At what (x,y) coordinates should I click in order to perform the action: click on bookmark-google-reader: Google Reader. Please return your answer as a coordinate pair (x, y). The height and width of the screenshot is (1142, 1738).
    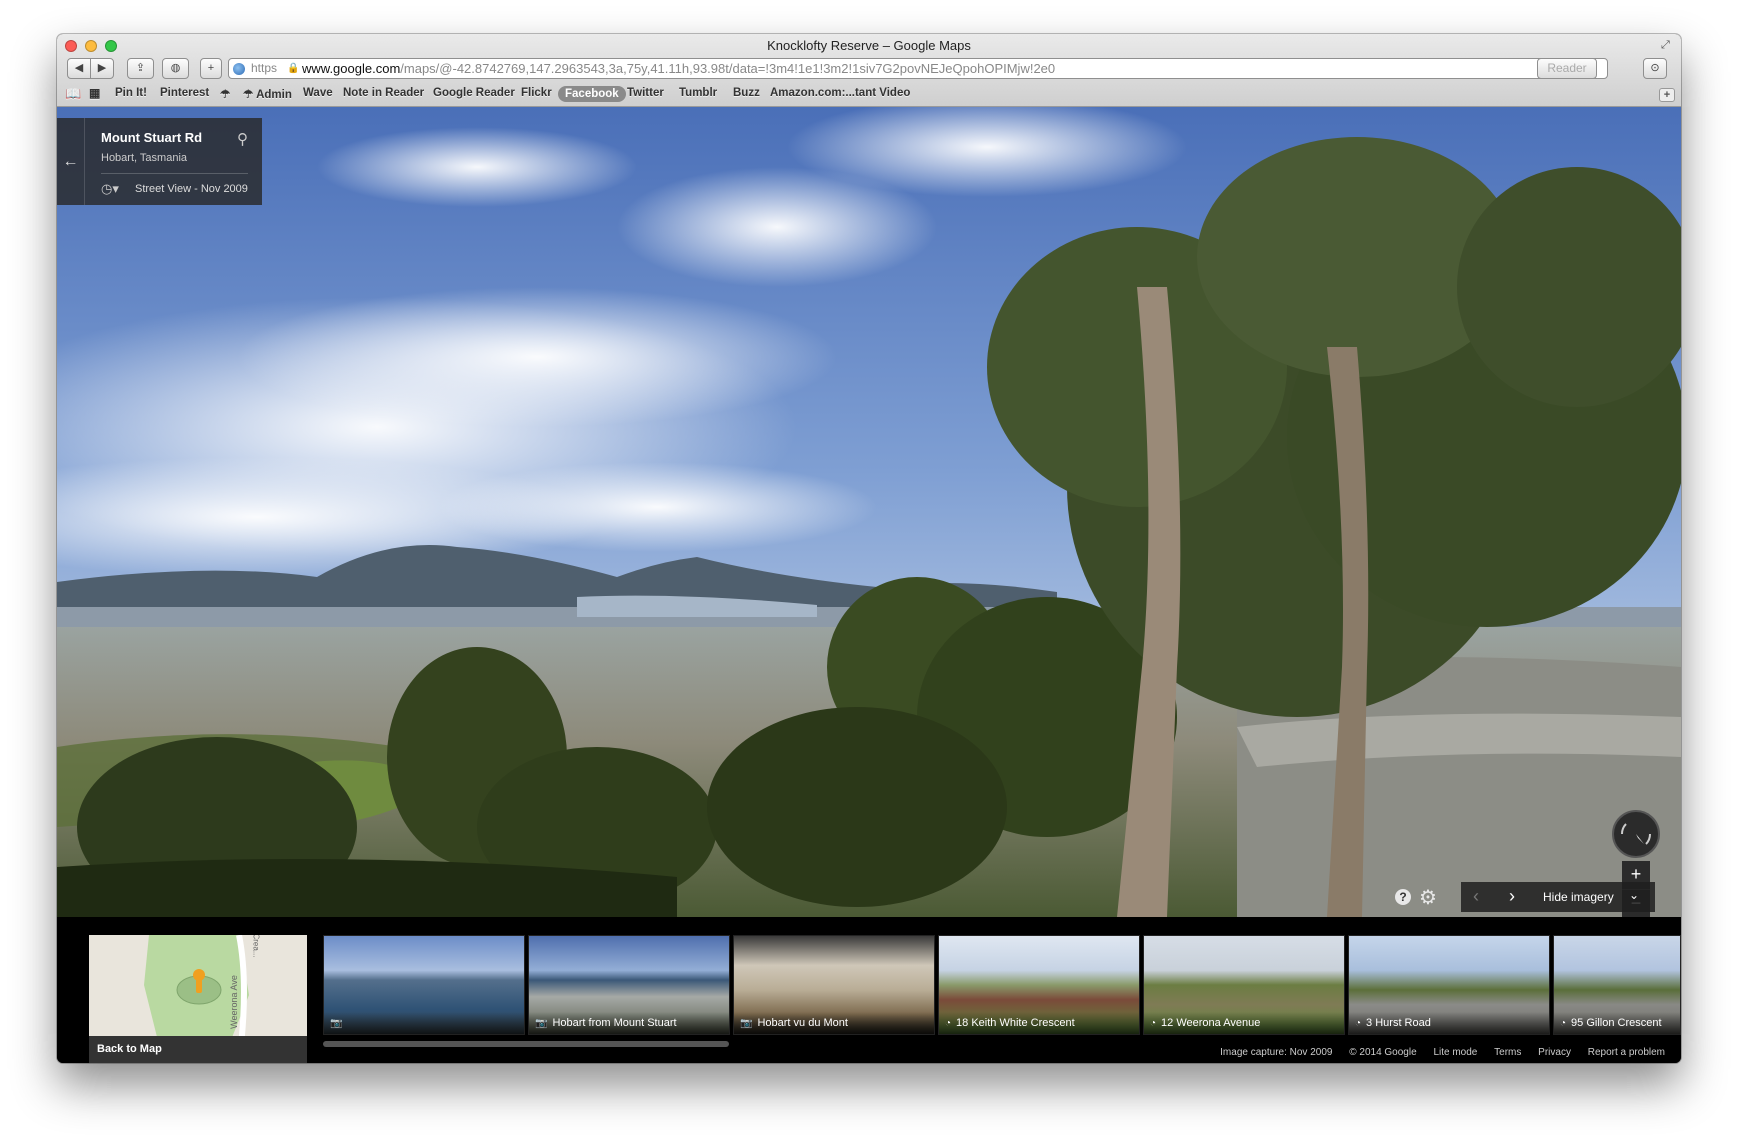
    Looking at the image, I should click on (474, 93).